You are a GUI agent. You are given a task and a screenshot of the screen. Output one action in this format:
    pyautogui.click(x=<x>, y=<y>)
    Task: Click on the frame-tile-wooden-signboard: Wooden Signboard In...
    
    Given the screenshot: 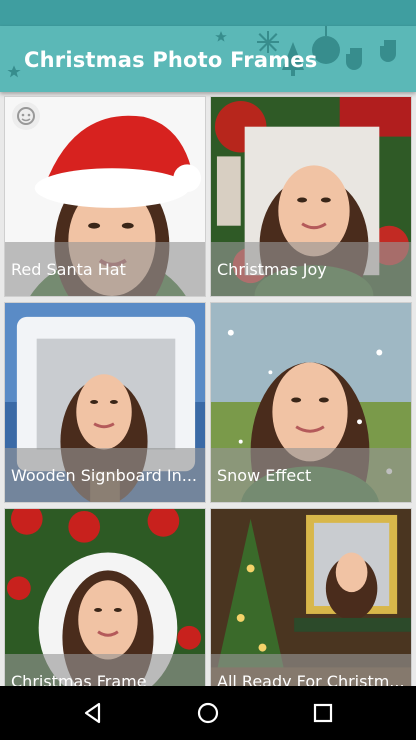 What is the action you would take?
    pyautogui.click(x=105, y=402)
    